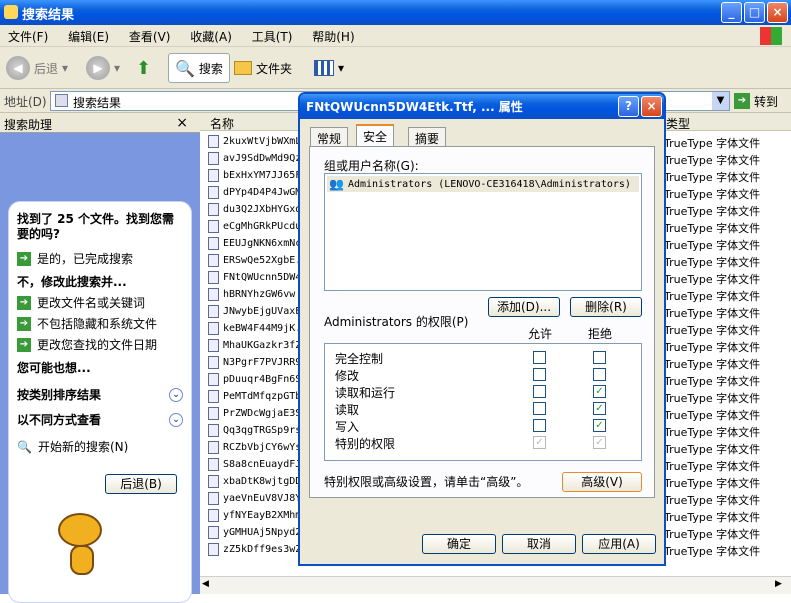 The height and width of the screenshot is (603, 791). I want to click on column-name: 名称, so click(222, 123).